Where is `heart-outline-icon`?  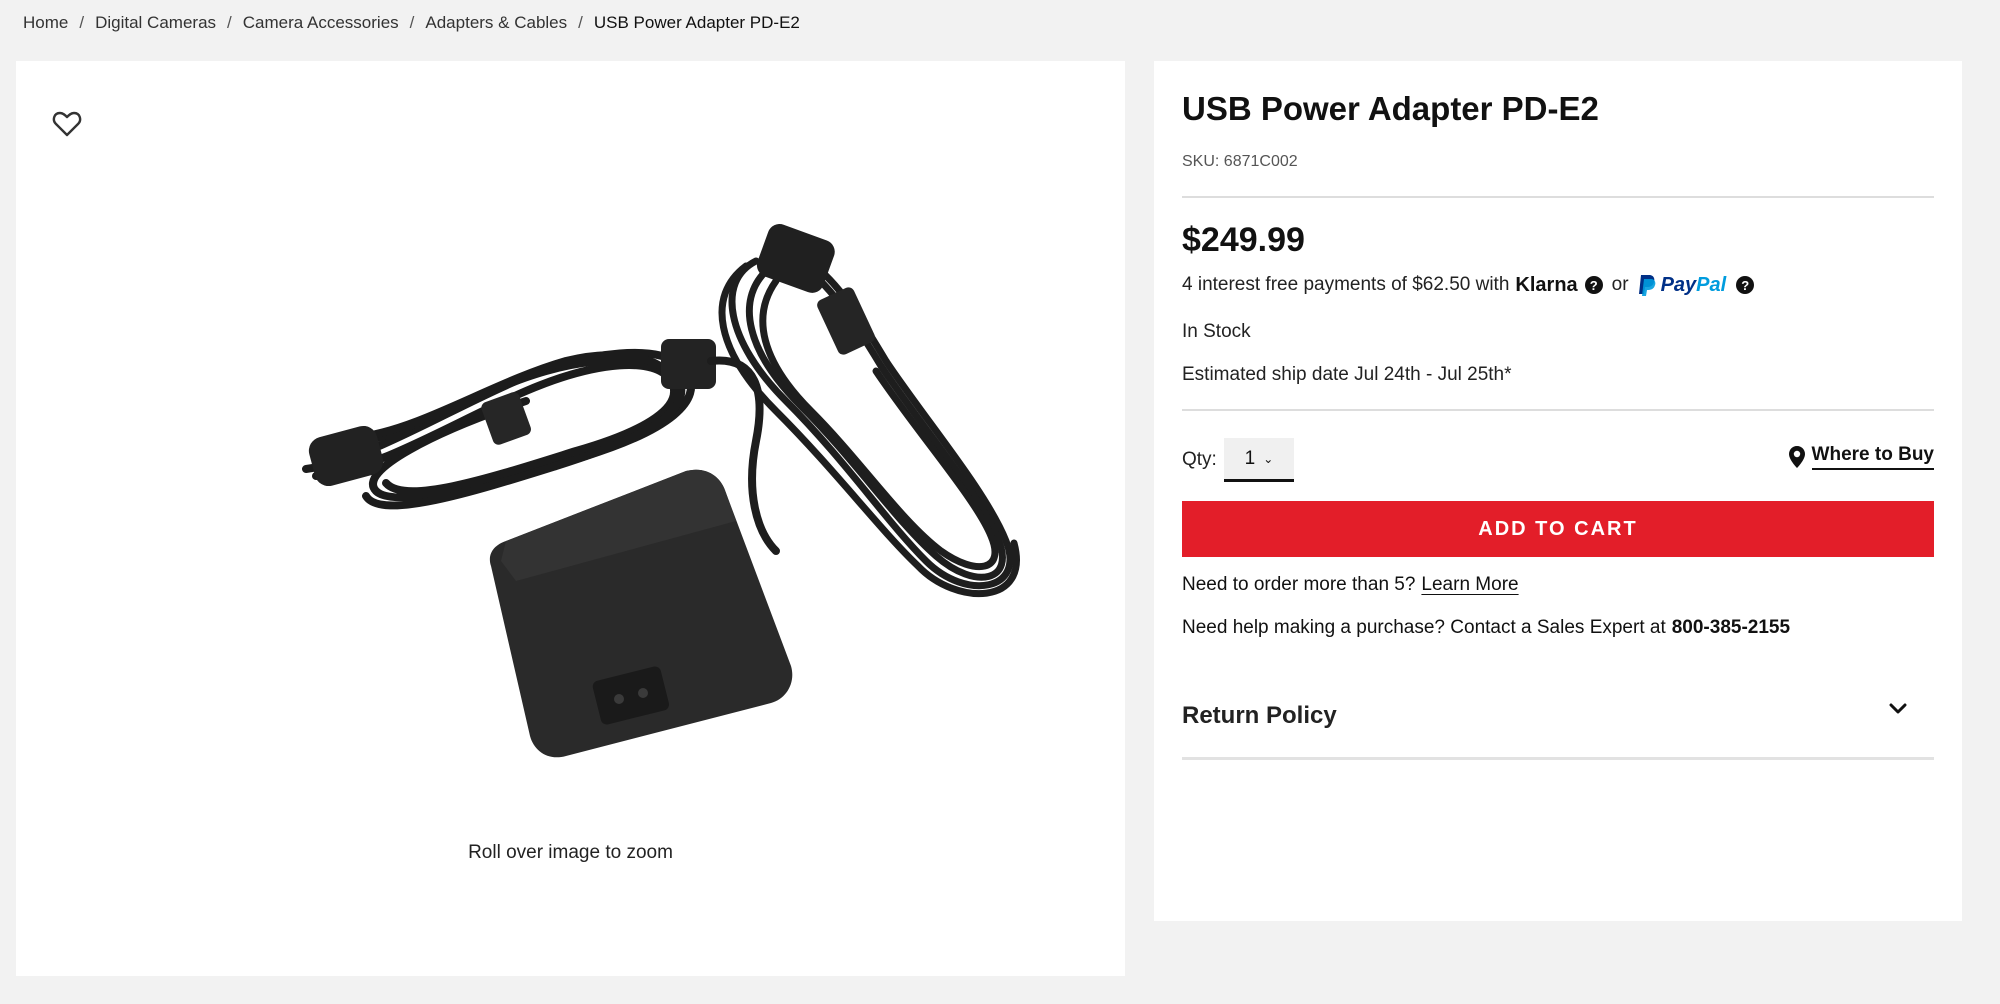
heart-outline-icon is located at coordinates (67, 124).